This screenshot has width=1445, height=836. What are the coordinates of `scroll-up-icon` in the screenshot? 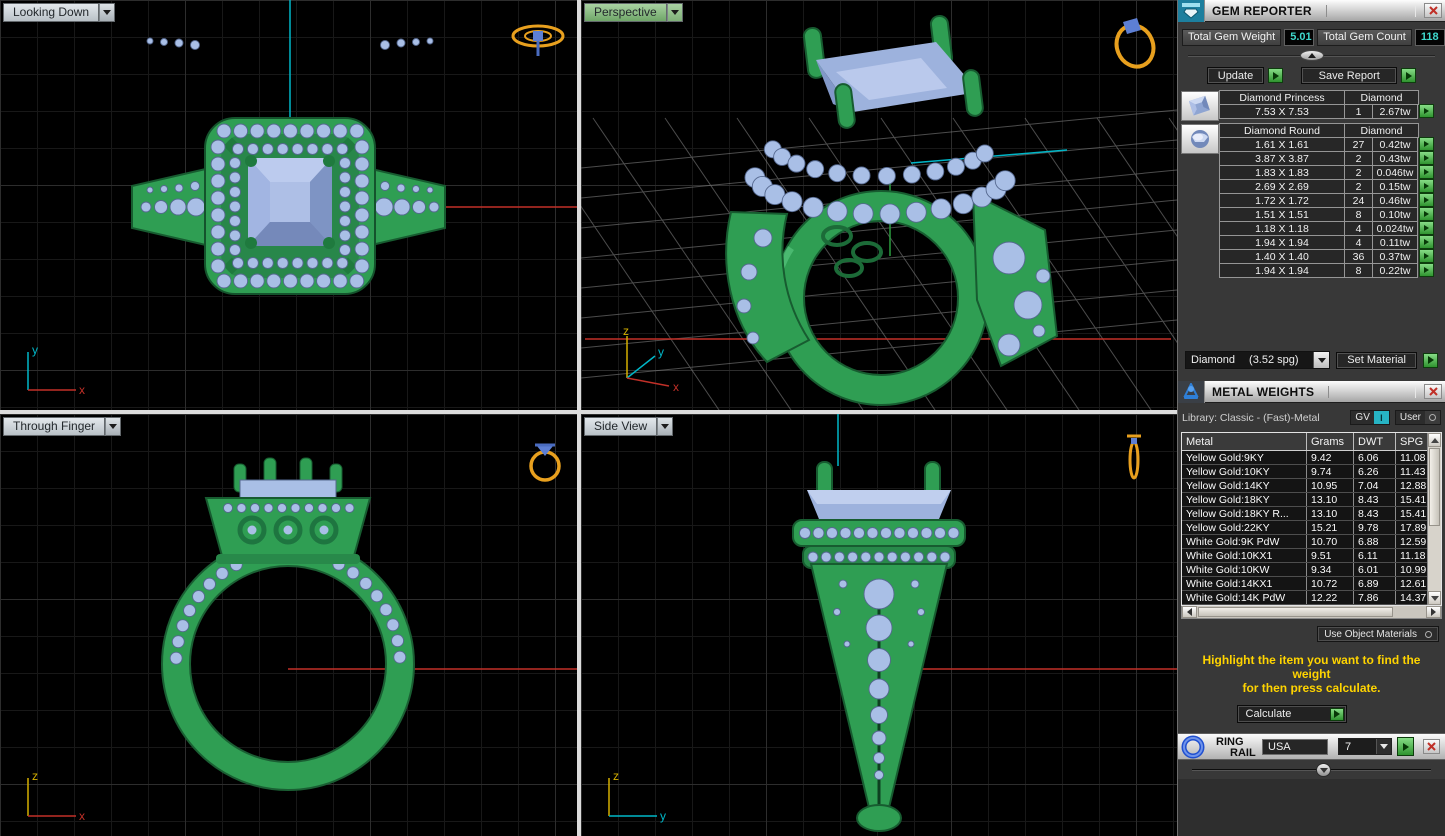 It's located at (1434, 440).